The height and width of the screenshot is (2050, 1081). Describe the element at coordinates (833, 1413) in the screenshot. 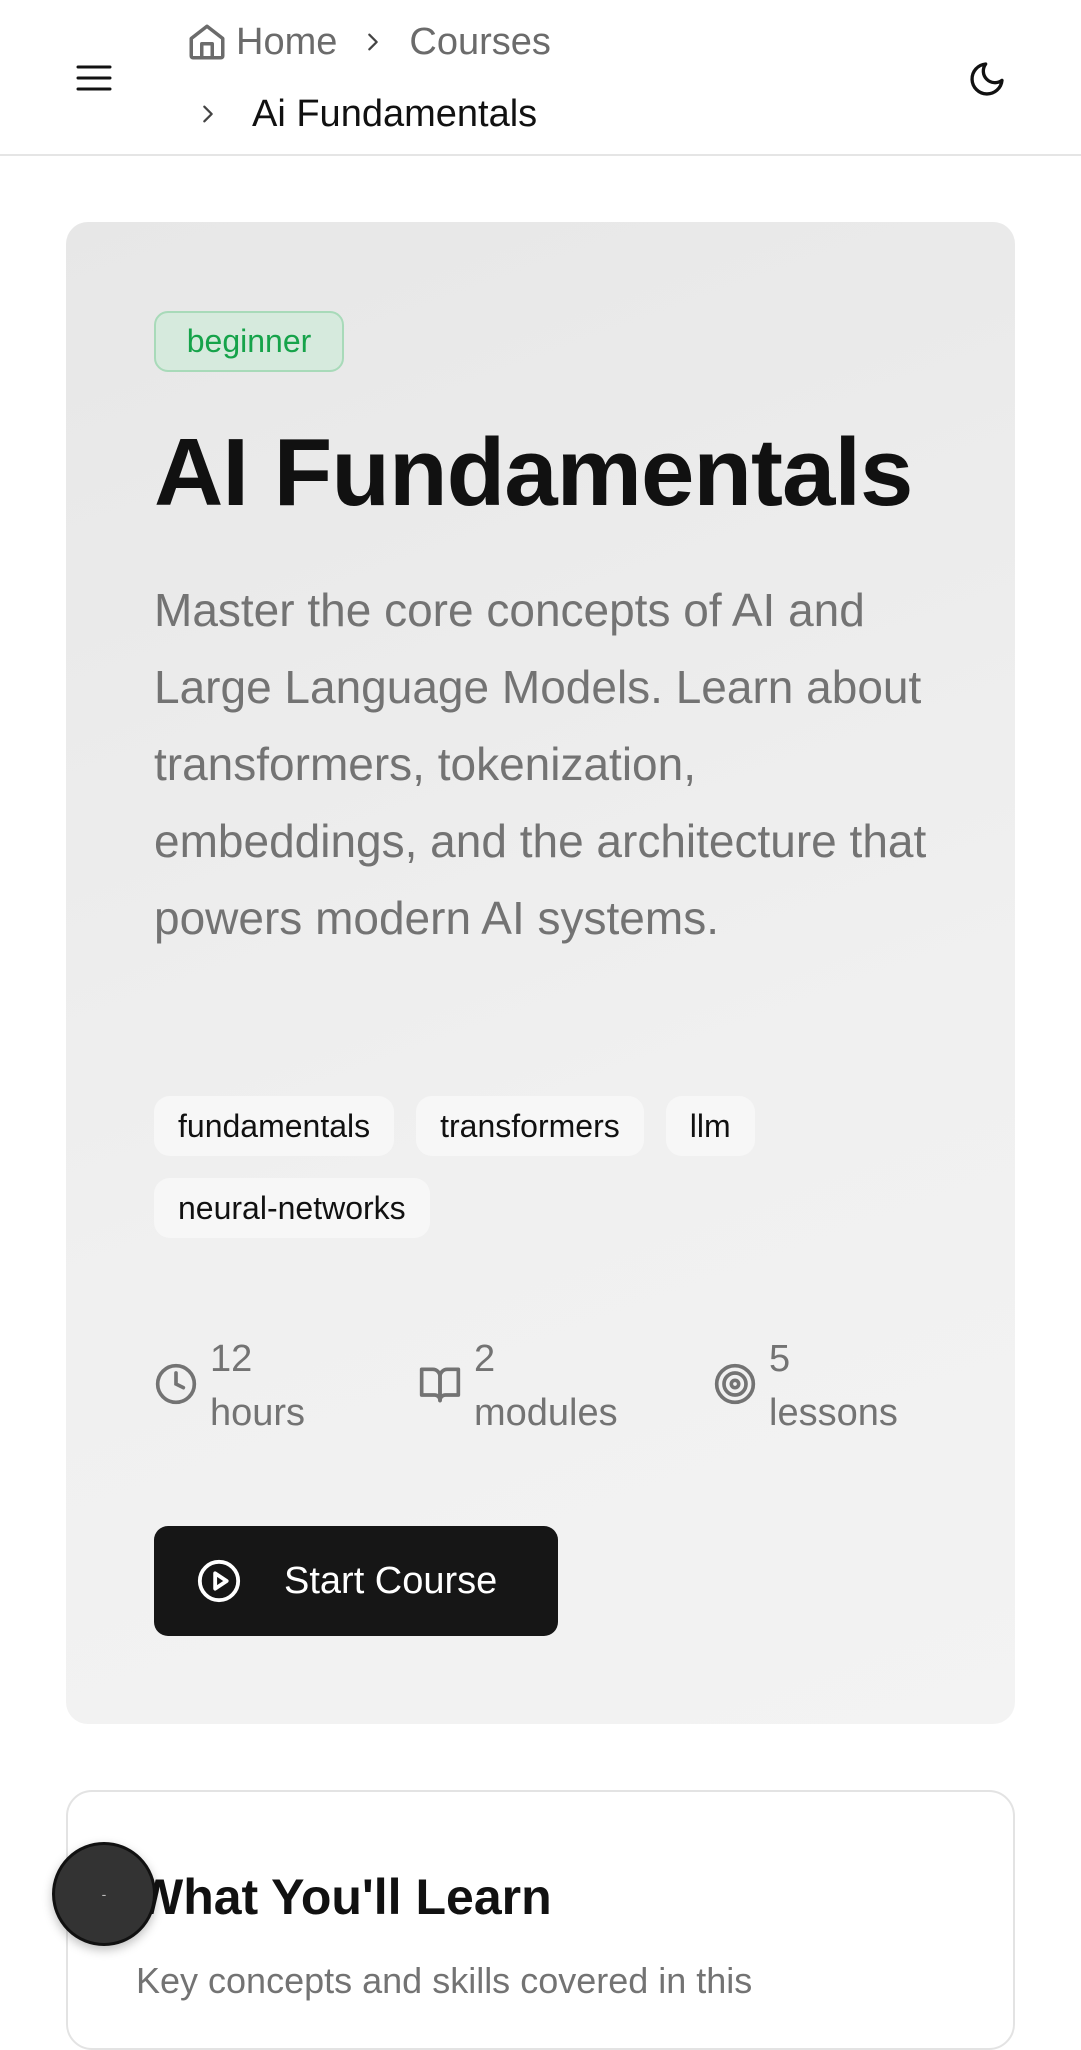

I see `stat-lessons-unit: lessons` at that location.